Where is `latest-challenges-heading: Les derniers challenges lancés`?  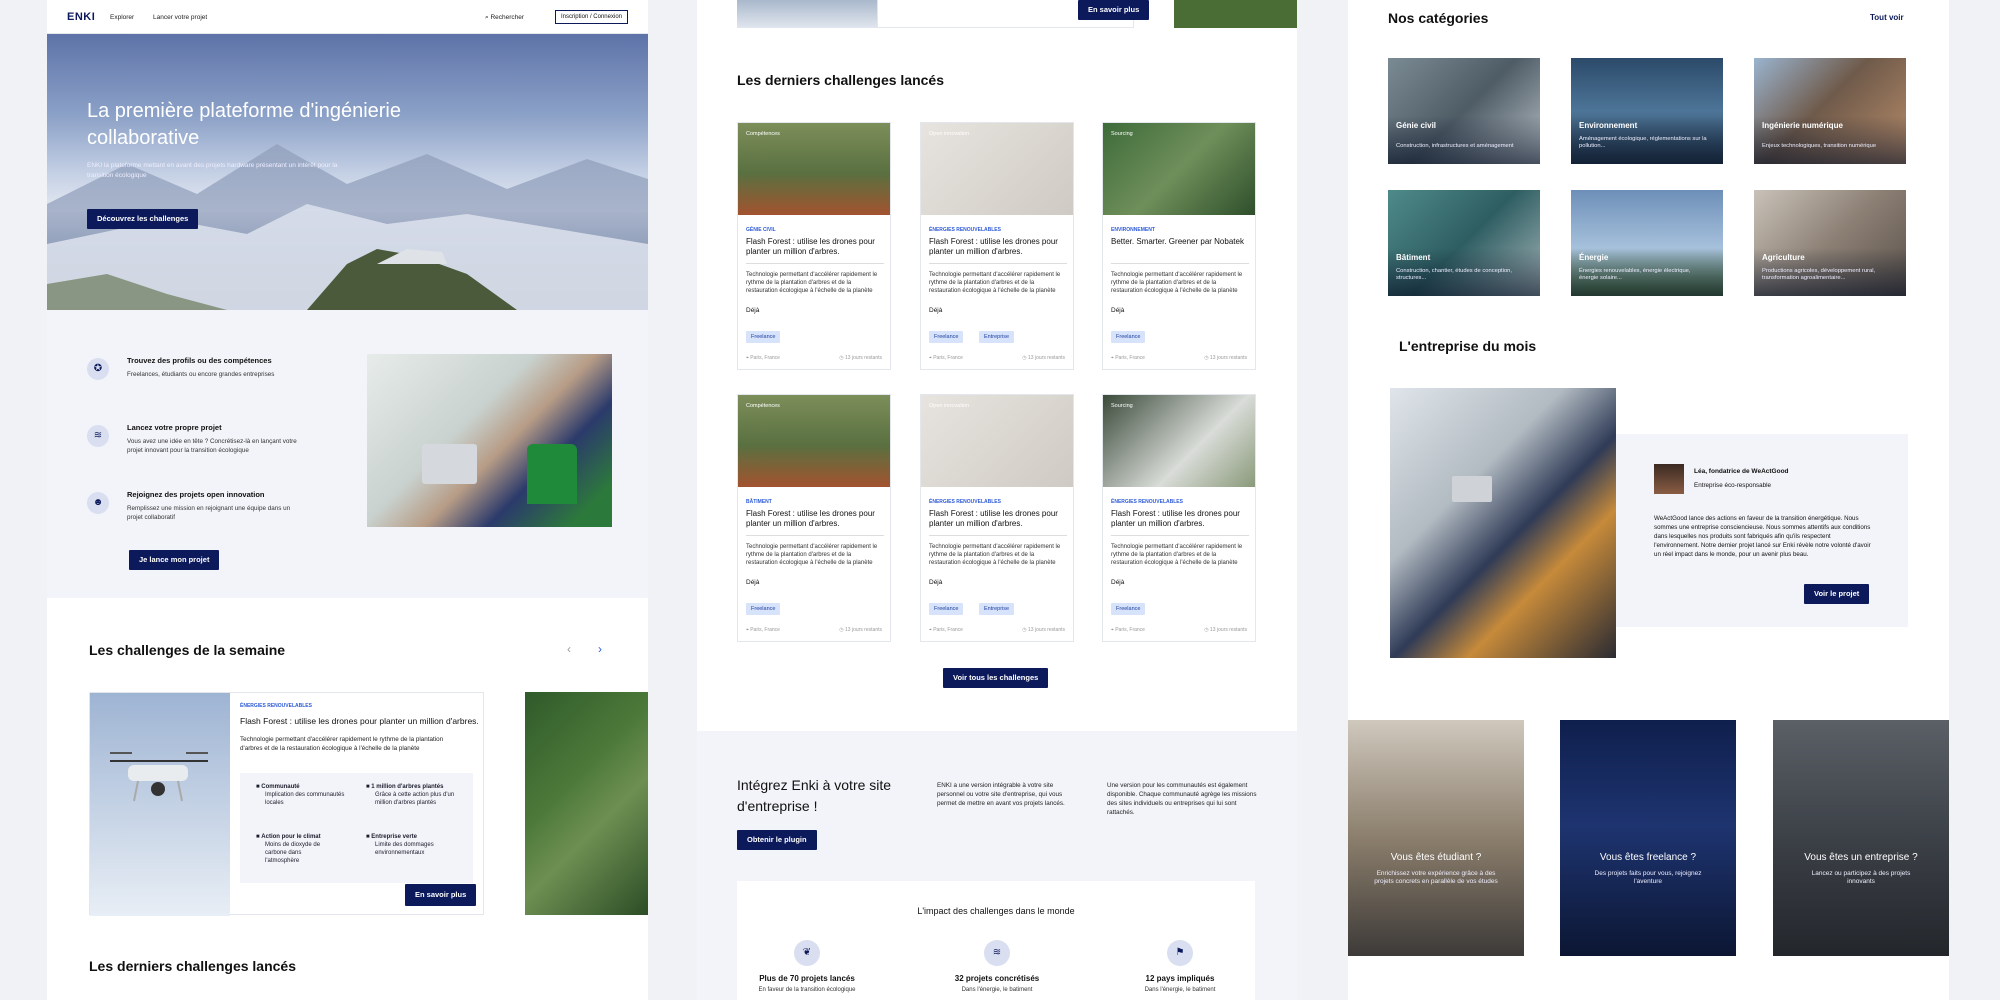 latest-challenges-heading: Les derniers challenges lancés is located at coordinates (192, 966).